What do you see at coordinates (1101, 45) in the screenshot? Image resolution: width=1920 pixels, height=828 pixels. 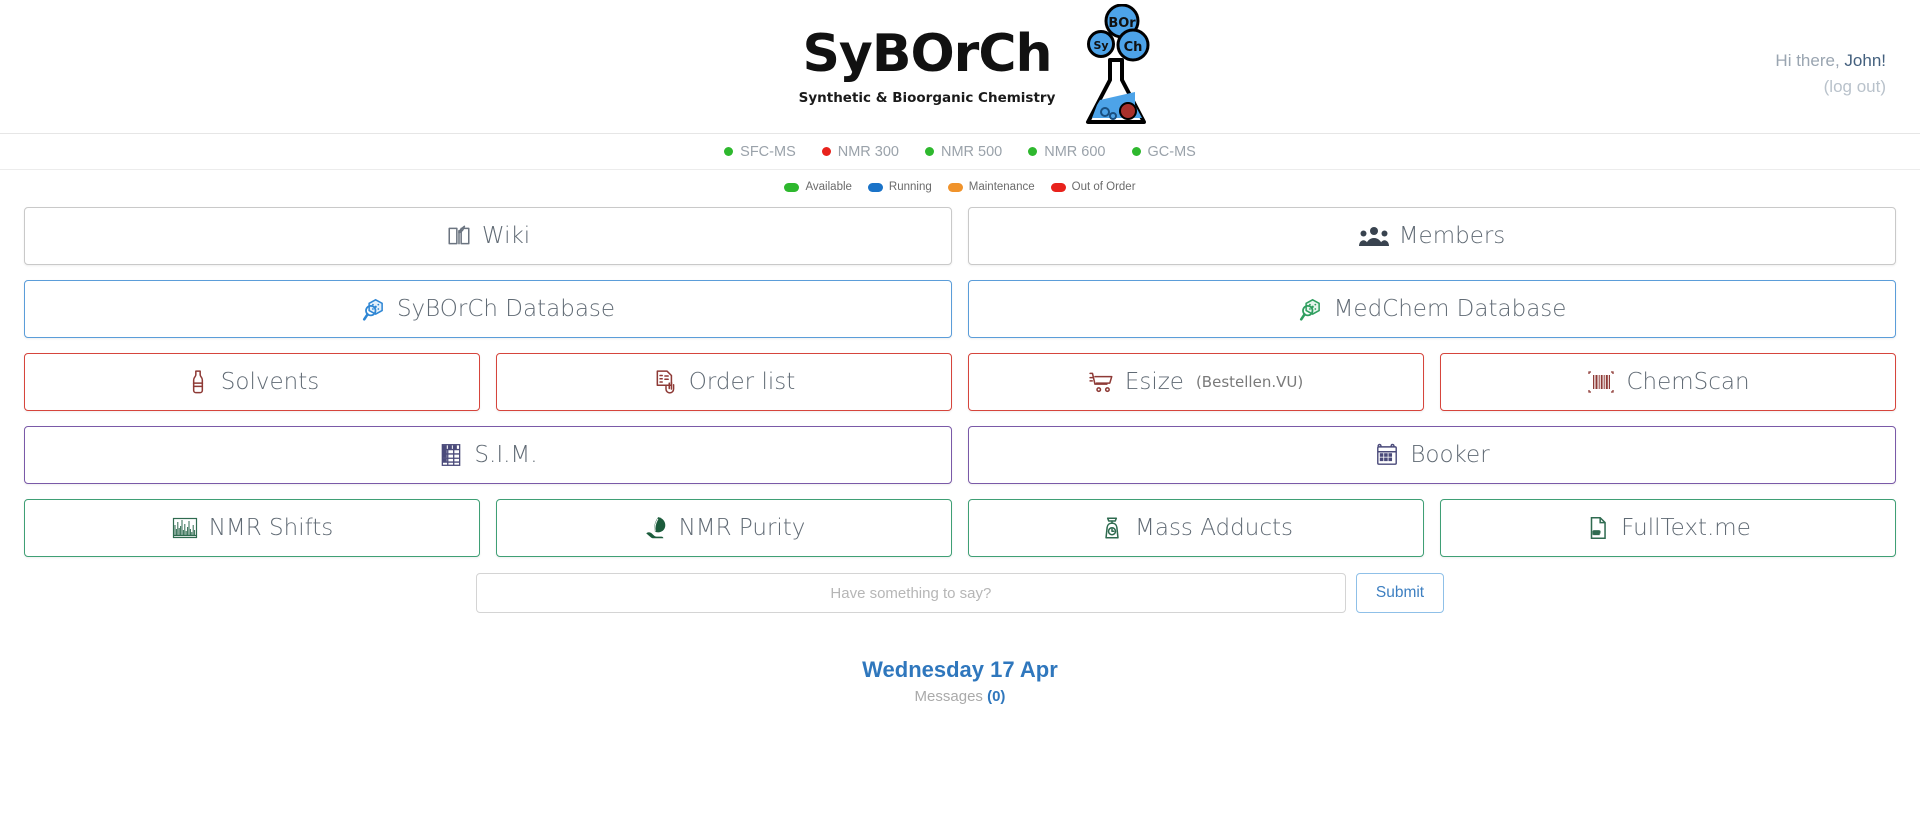 I see `svg-text: Sy` at bounding box center [1101, 45].